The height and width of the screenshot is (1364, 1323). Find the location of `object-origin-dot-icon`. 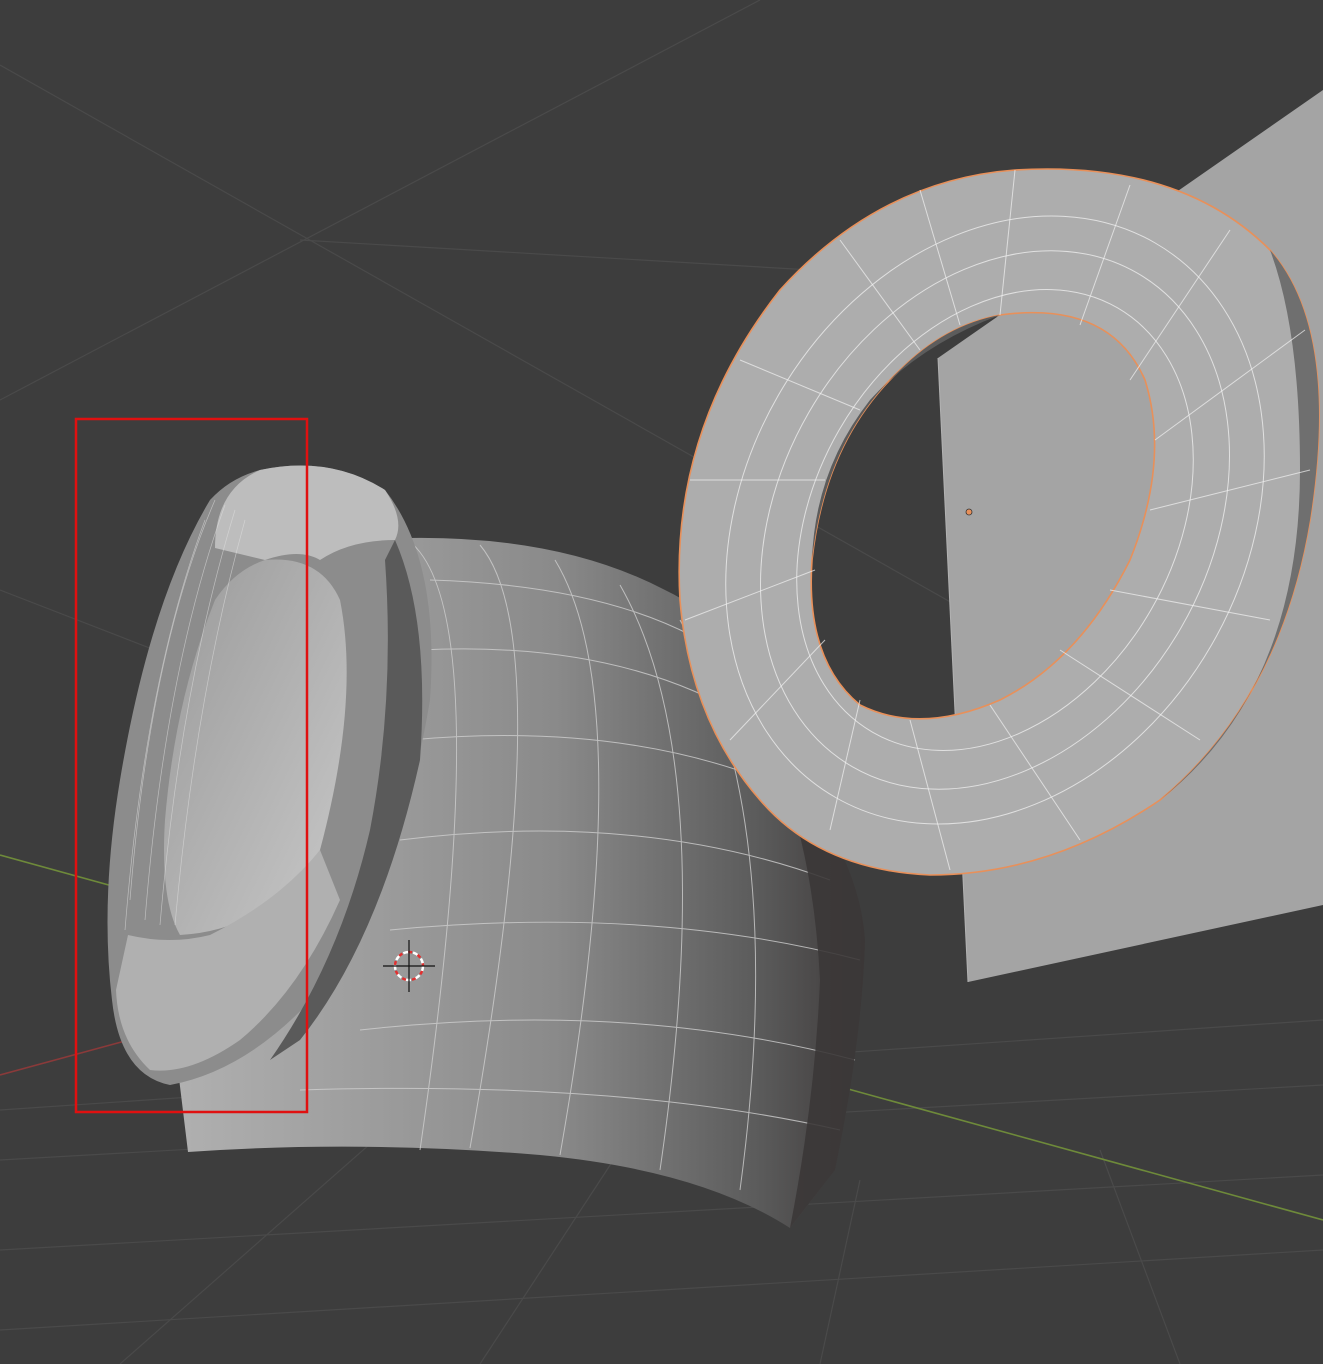

object-origin-dot-icon is located at coordinates (969, 512).